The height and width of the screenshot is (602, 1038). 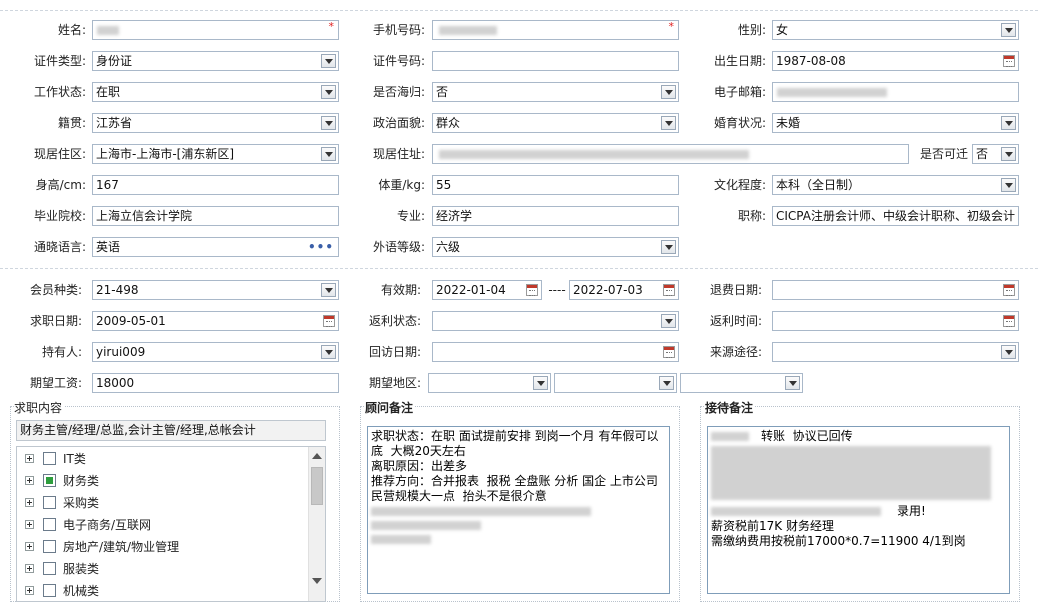 What do you see at coordinates (316, 524) in the screenshot?
I see `tree-scrollbar` at bounding box center [316, 524].